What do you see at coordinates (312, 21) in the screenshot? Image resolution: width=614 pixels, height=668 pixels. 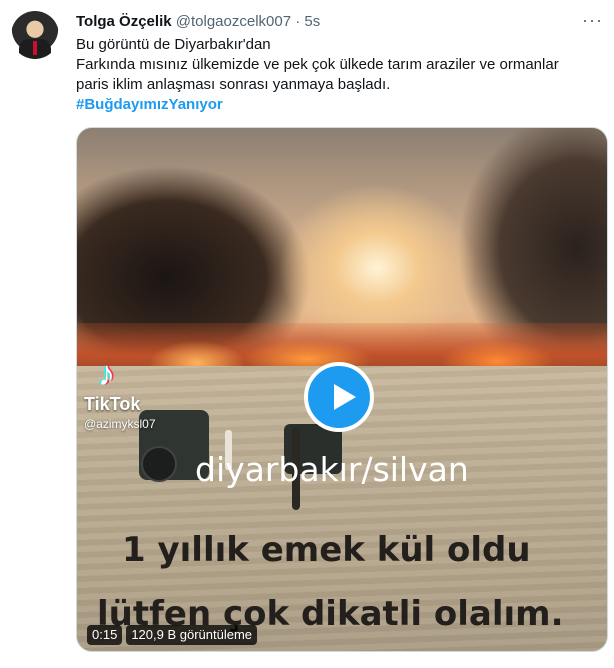 I see `tweet-time: 5s` at bounding box center [312, 21].